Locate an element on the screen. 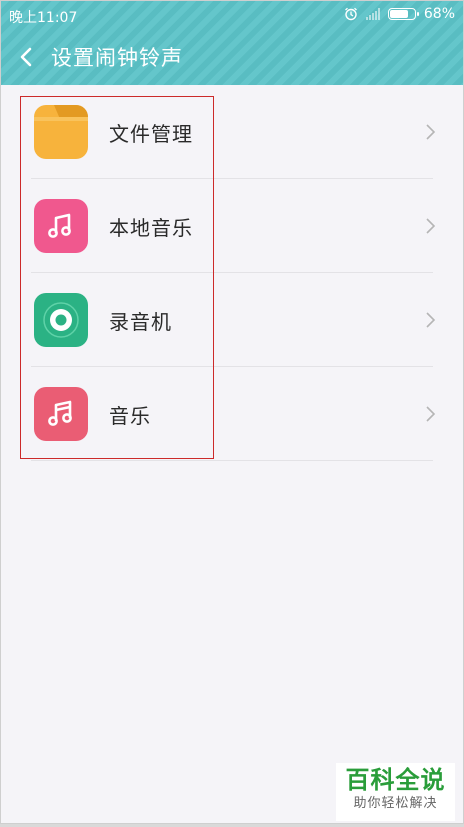 The width and height of the screenshot is (464, 827). header: 晚上11:07 68% 设置闹钟铃声 is located at coordinates (232, 43).